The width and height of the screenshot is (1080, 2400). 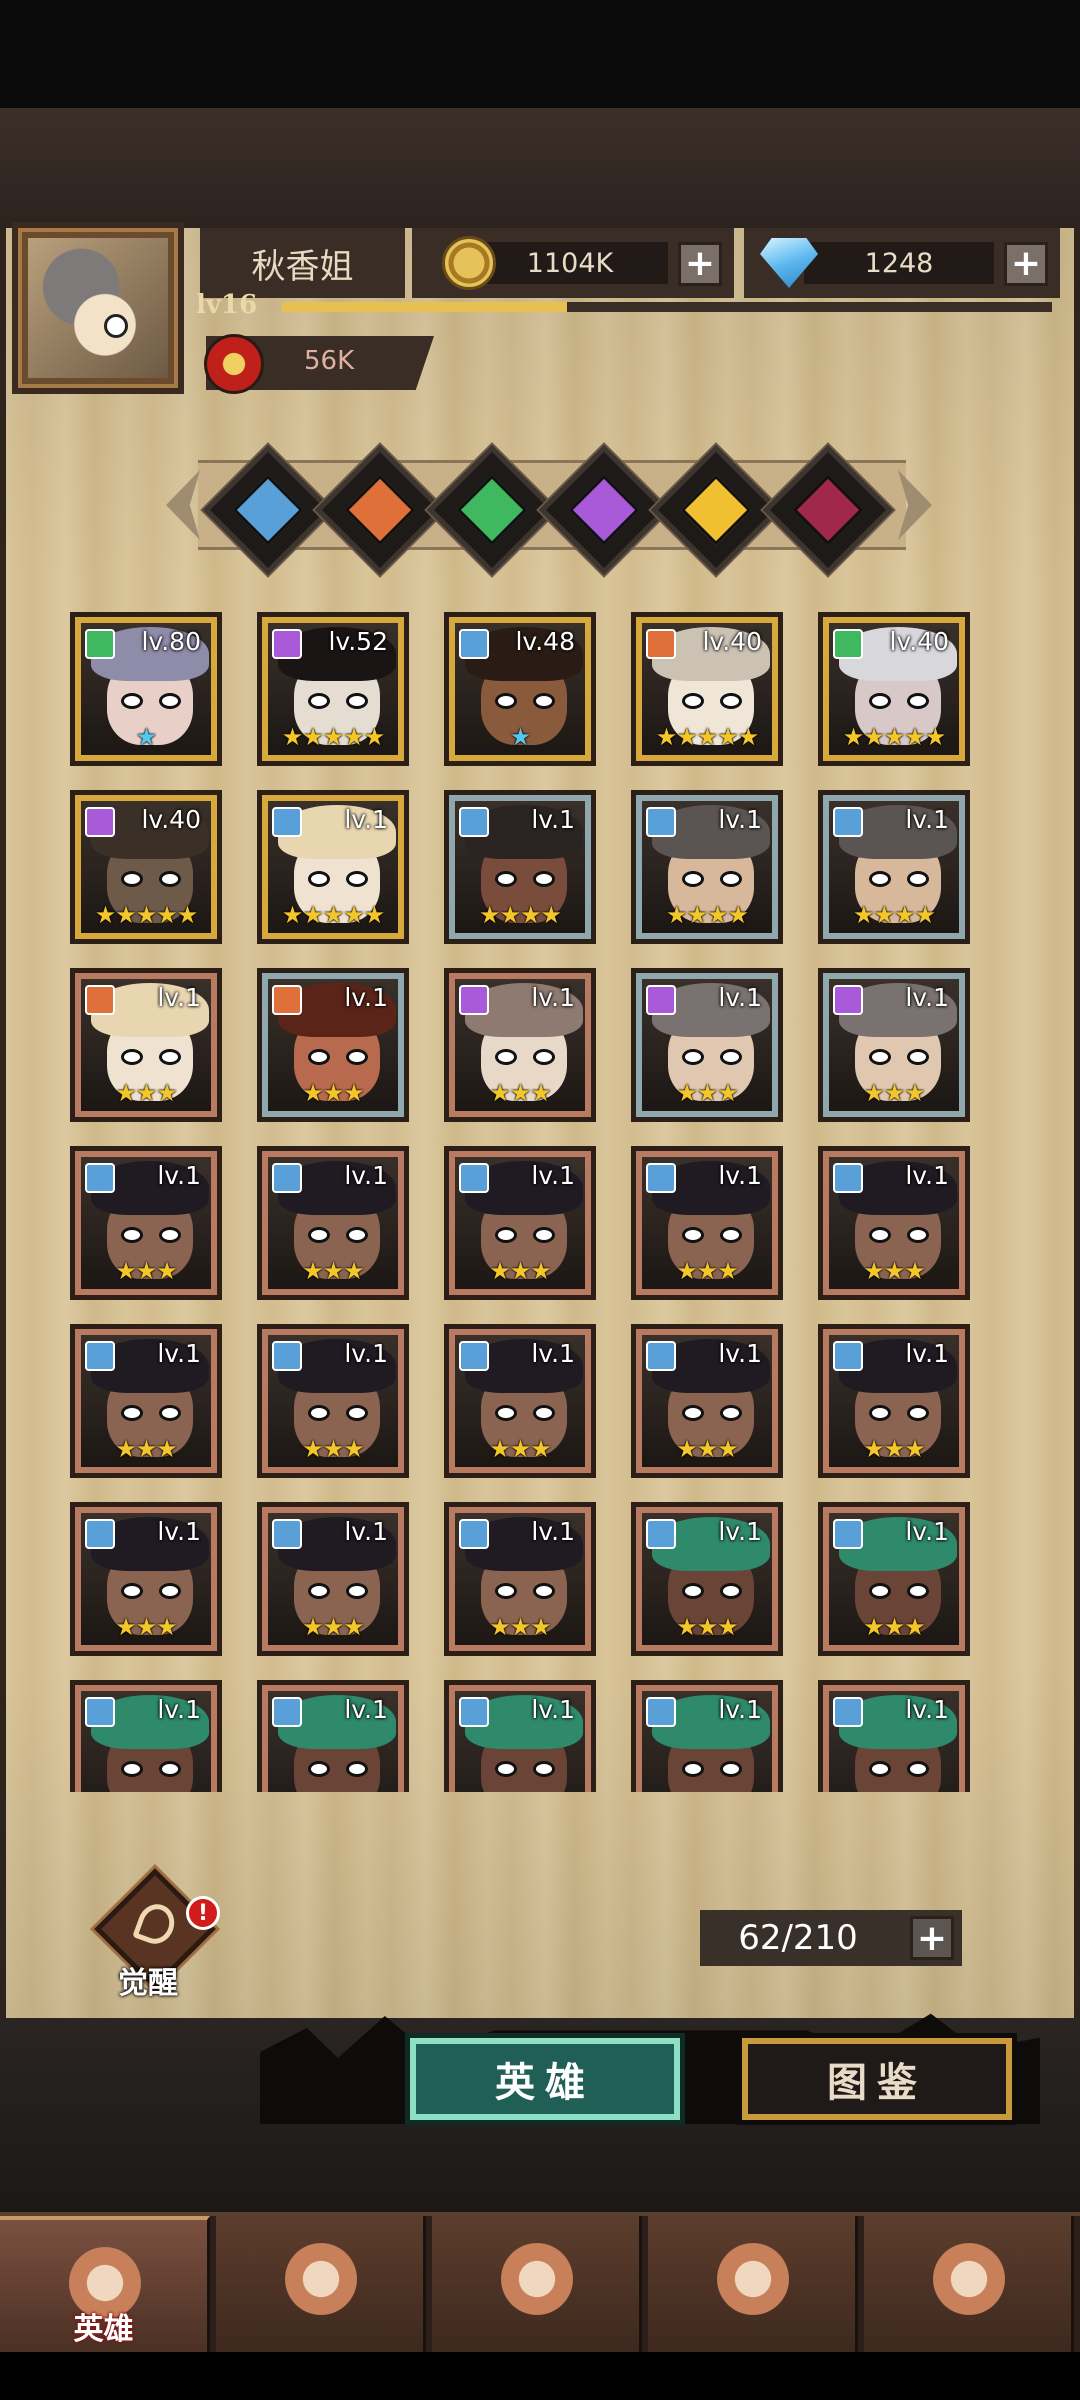 What do you see at coordinates (902, 263) in the screenshot?
I see `gem-counter: 1248 +` at bounding box center [902, 263].